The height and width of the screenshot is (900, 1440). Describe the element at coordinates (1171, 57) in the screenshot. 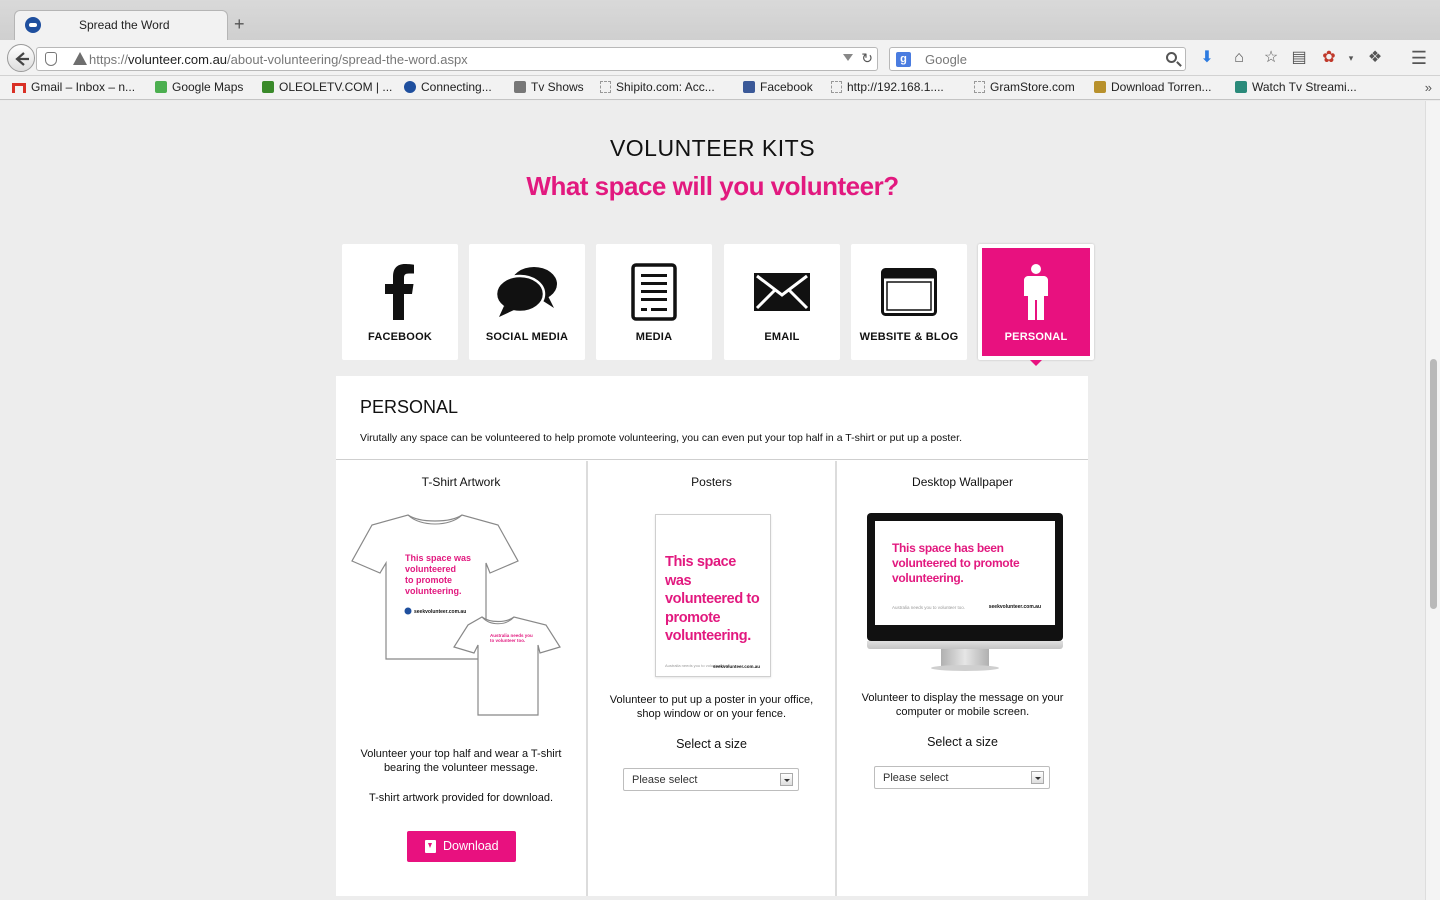

I see `search-icon` at that location.